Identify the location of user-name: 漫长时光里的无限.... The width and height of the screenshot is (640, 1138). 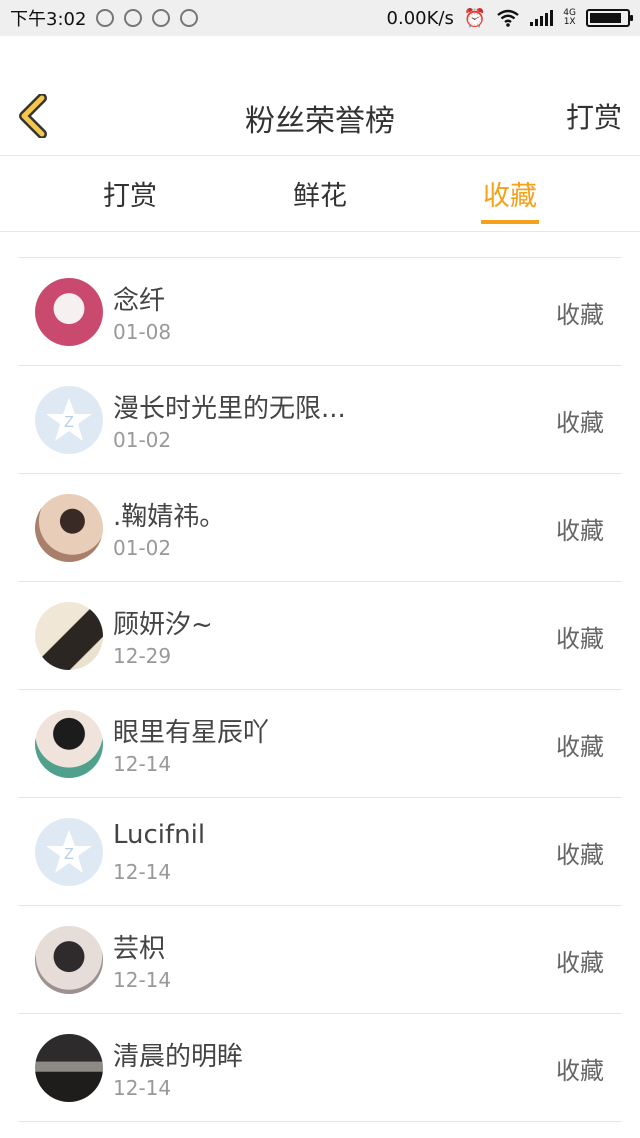
(229, 409).